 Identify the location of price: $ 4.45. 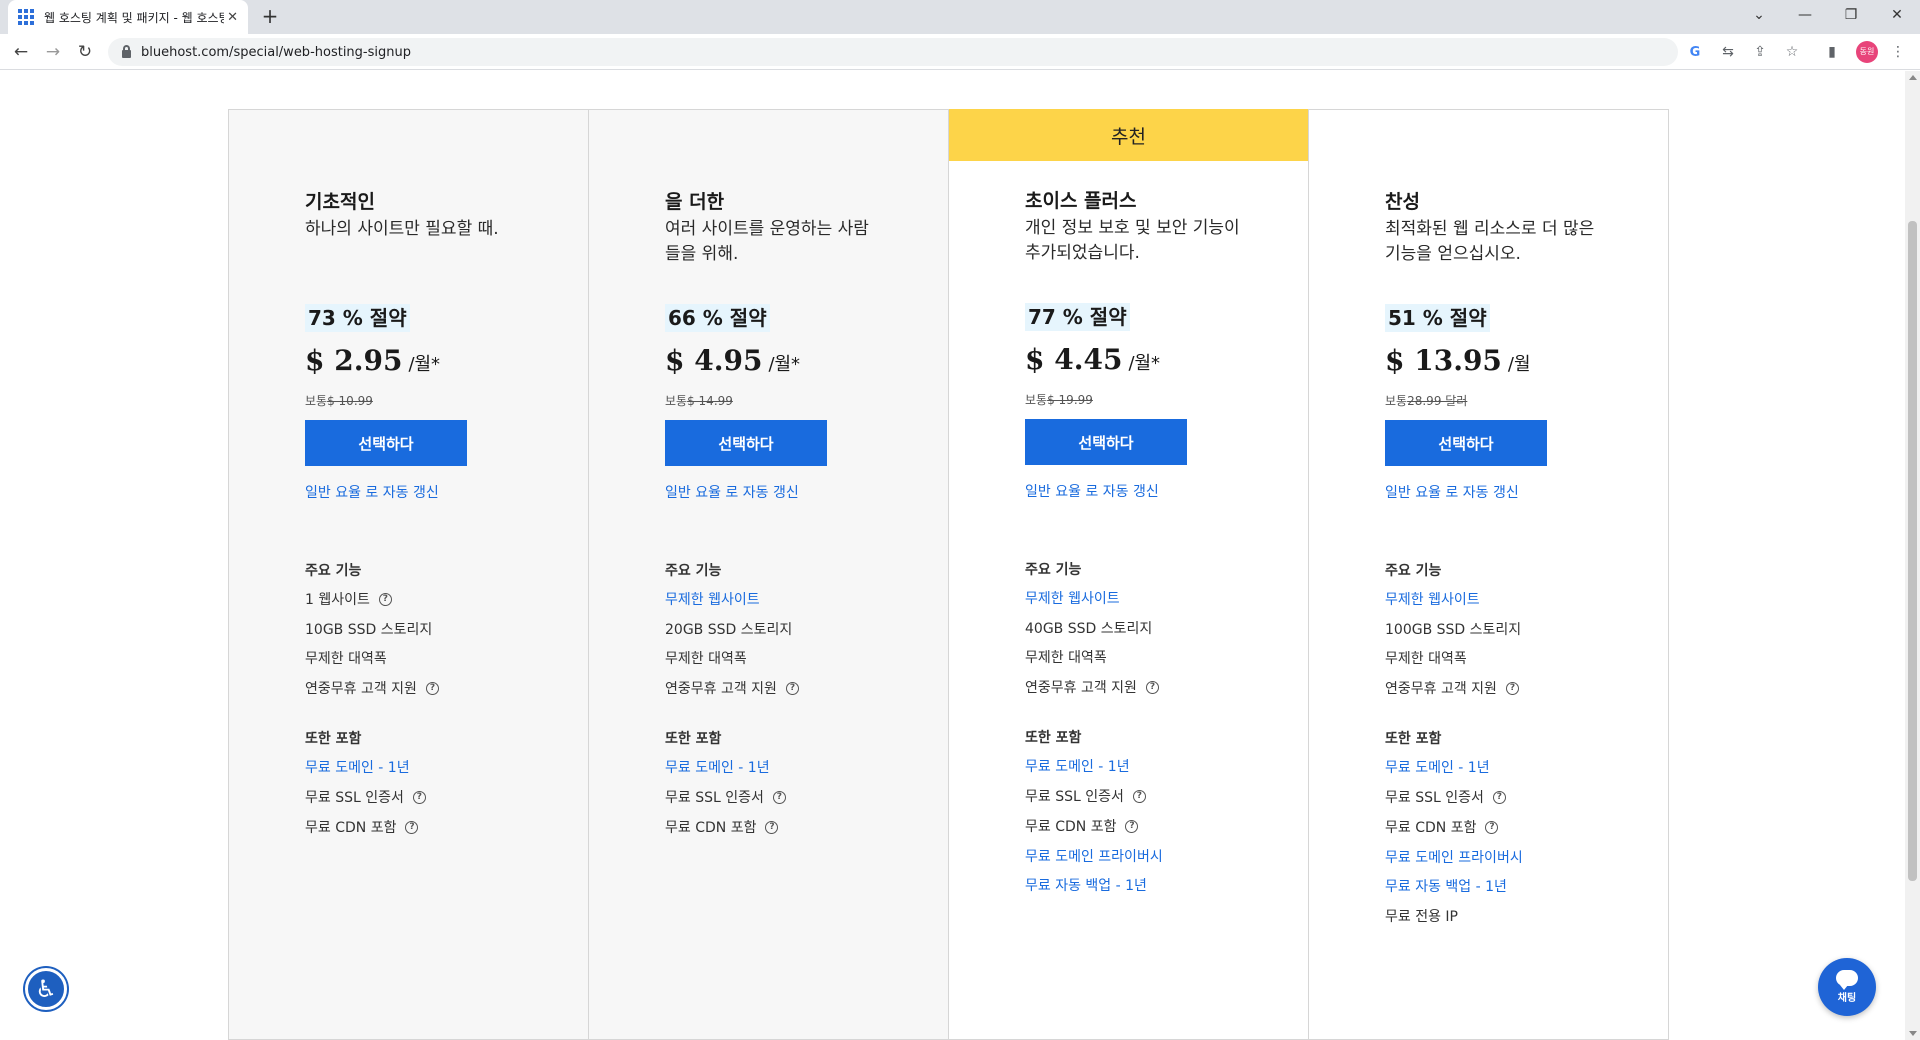
(1074, 359).